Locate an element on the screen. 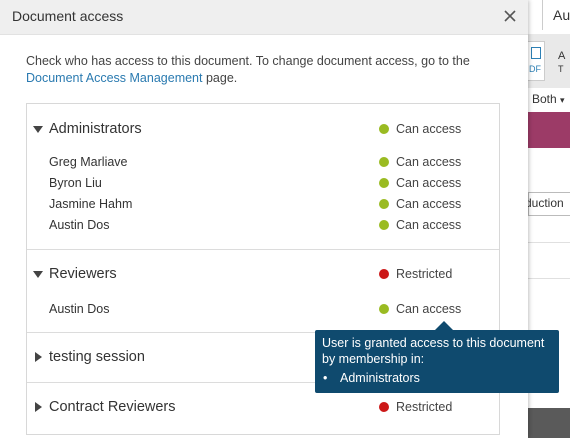 This screenshot has height=438, width=570. group-name: testing session is located at coordinates (97, 357).